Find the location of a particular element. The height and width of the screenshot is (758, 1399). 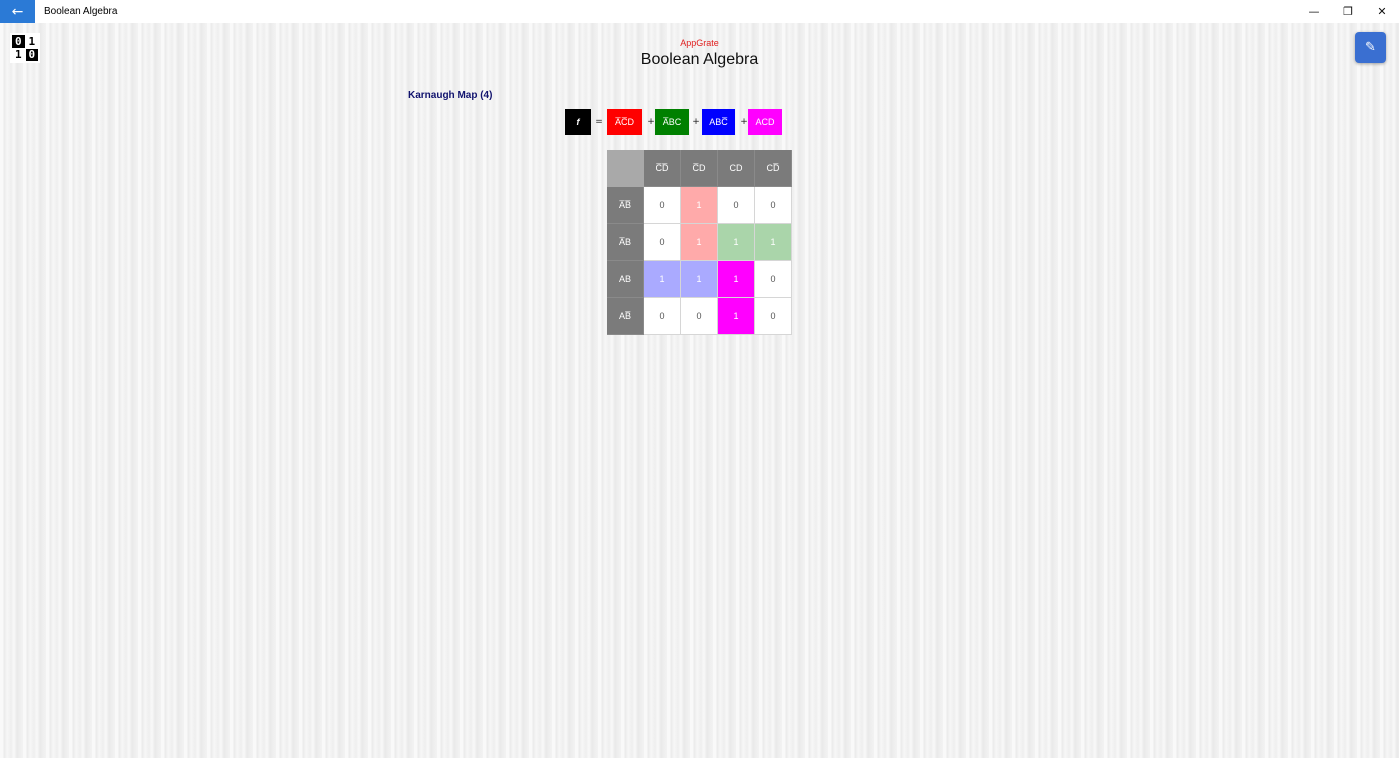

back-arrow-icon: ← is located at coordinates (17, 11).